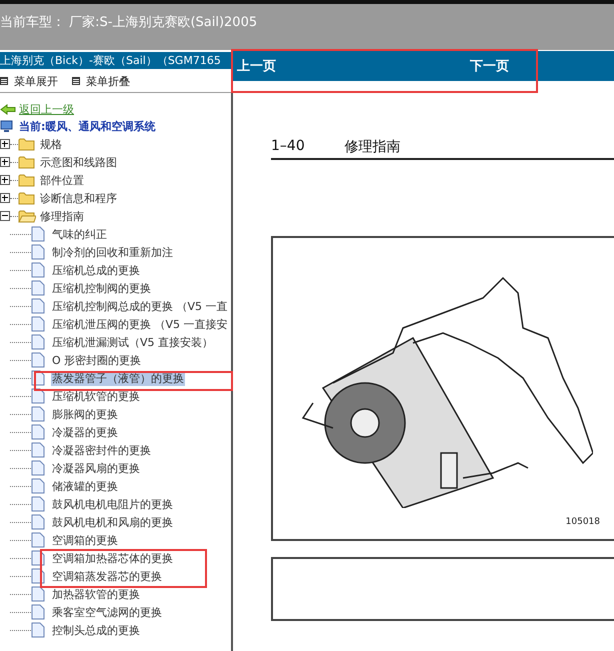 The height and width of the screenshot is (651, 614). What do you see at coordinates (256, 66) in the screenshot?
I see `previous-page-link: 上一页` at bounding box center [256, 66].